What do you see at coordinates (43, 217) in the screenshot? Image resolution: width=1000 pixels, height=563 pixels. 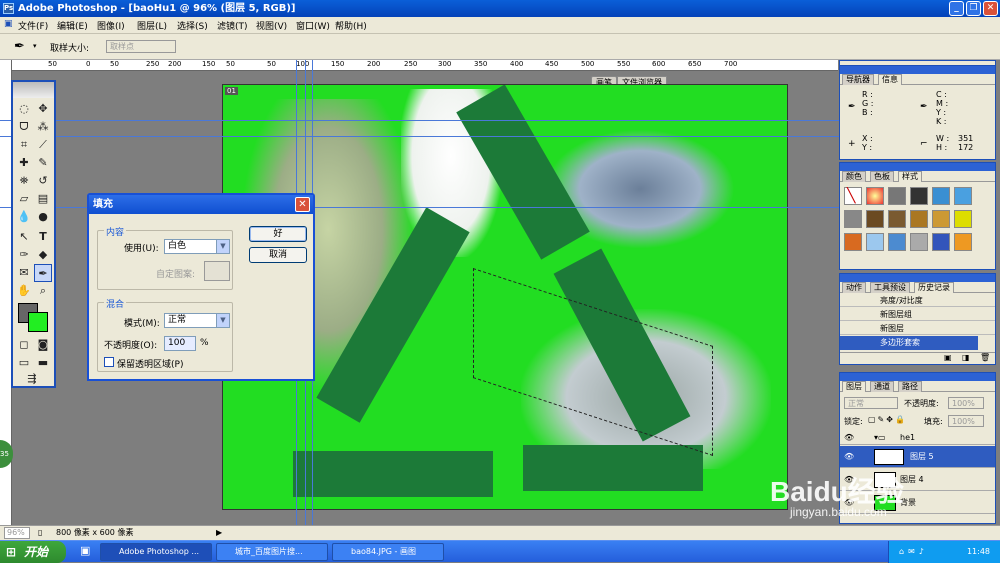 I see `dodge-tool-icon: ●` at bounding box center [43, 217].